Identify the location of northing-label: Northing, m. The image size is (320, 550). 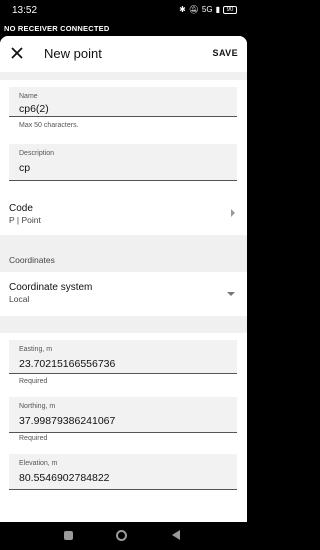
(37, 406).